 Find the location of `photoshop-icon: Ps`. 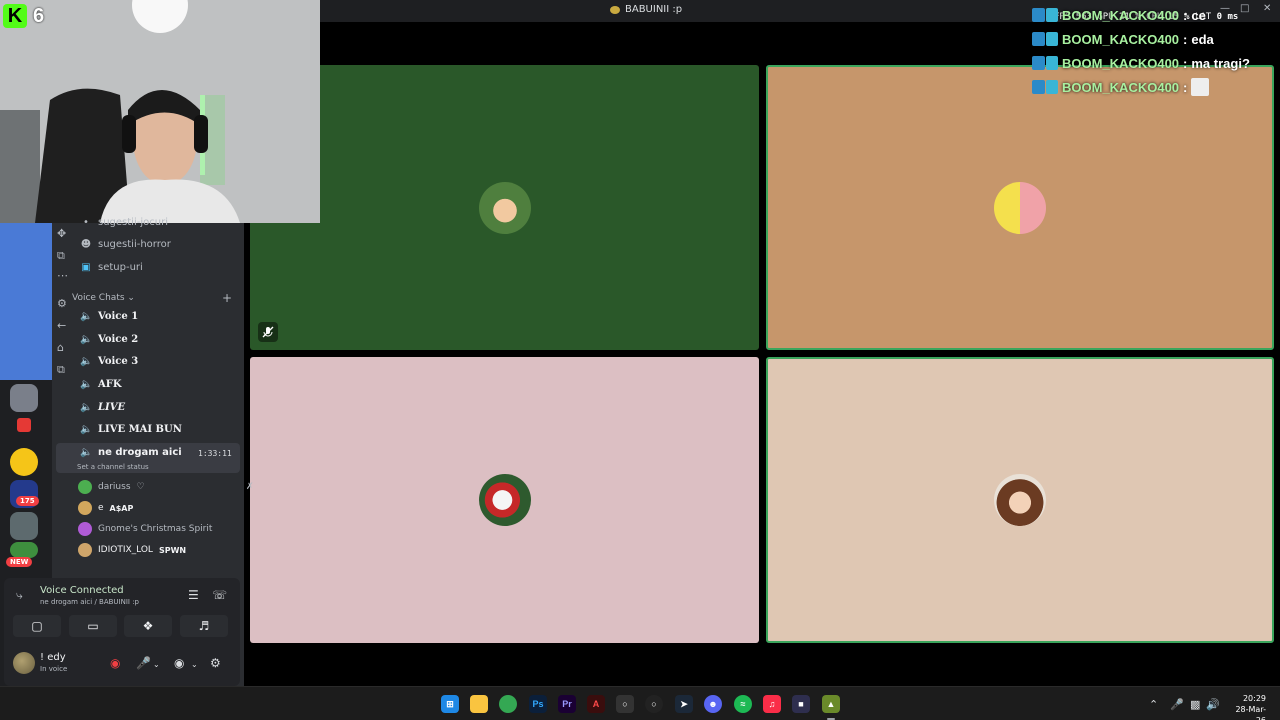

photoshop-icon: Ps is located at coordinates (538, 704).